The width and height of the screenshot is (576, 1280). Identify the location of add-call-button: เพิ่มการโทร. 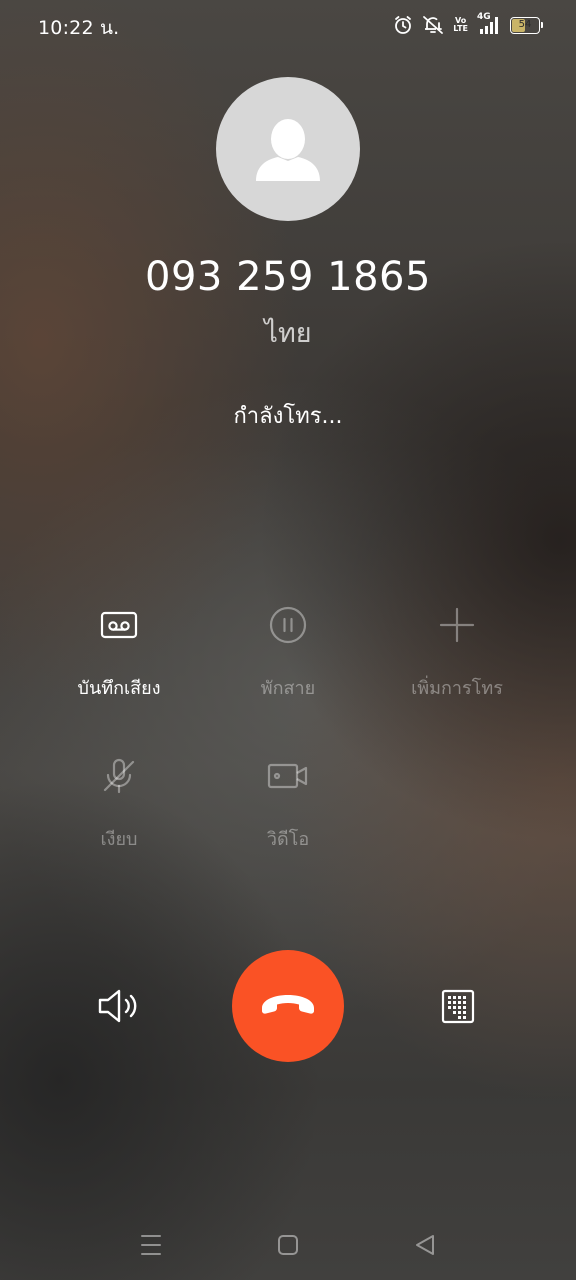
(457, 658).